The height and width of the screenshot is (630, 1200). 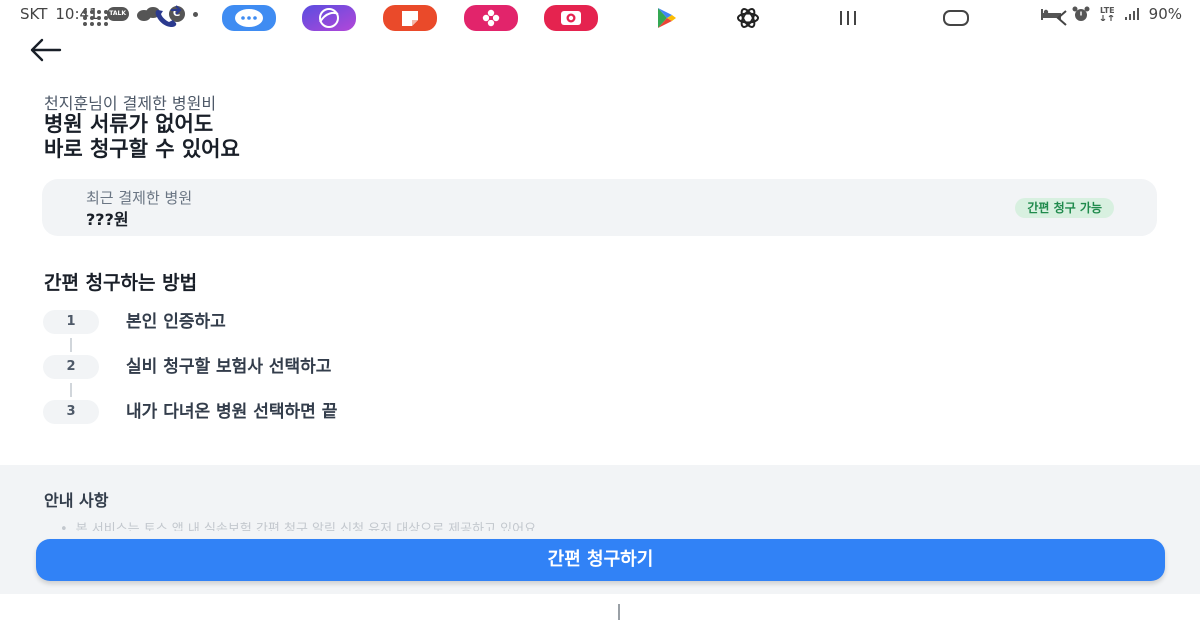 What do you see at coordinates (229, 367) in the screenshot?
I see `step-text: 실비 청구할 보험사 선택하고` at bounding box center [229, 367].